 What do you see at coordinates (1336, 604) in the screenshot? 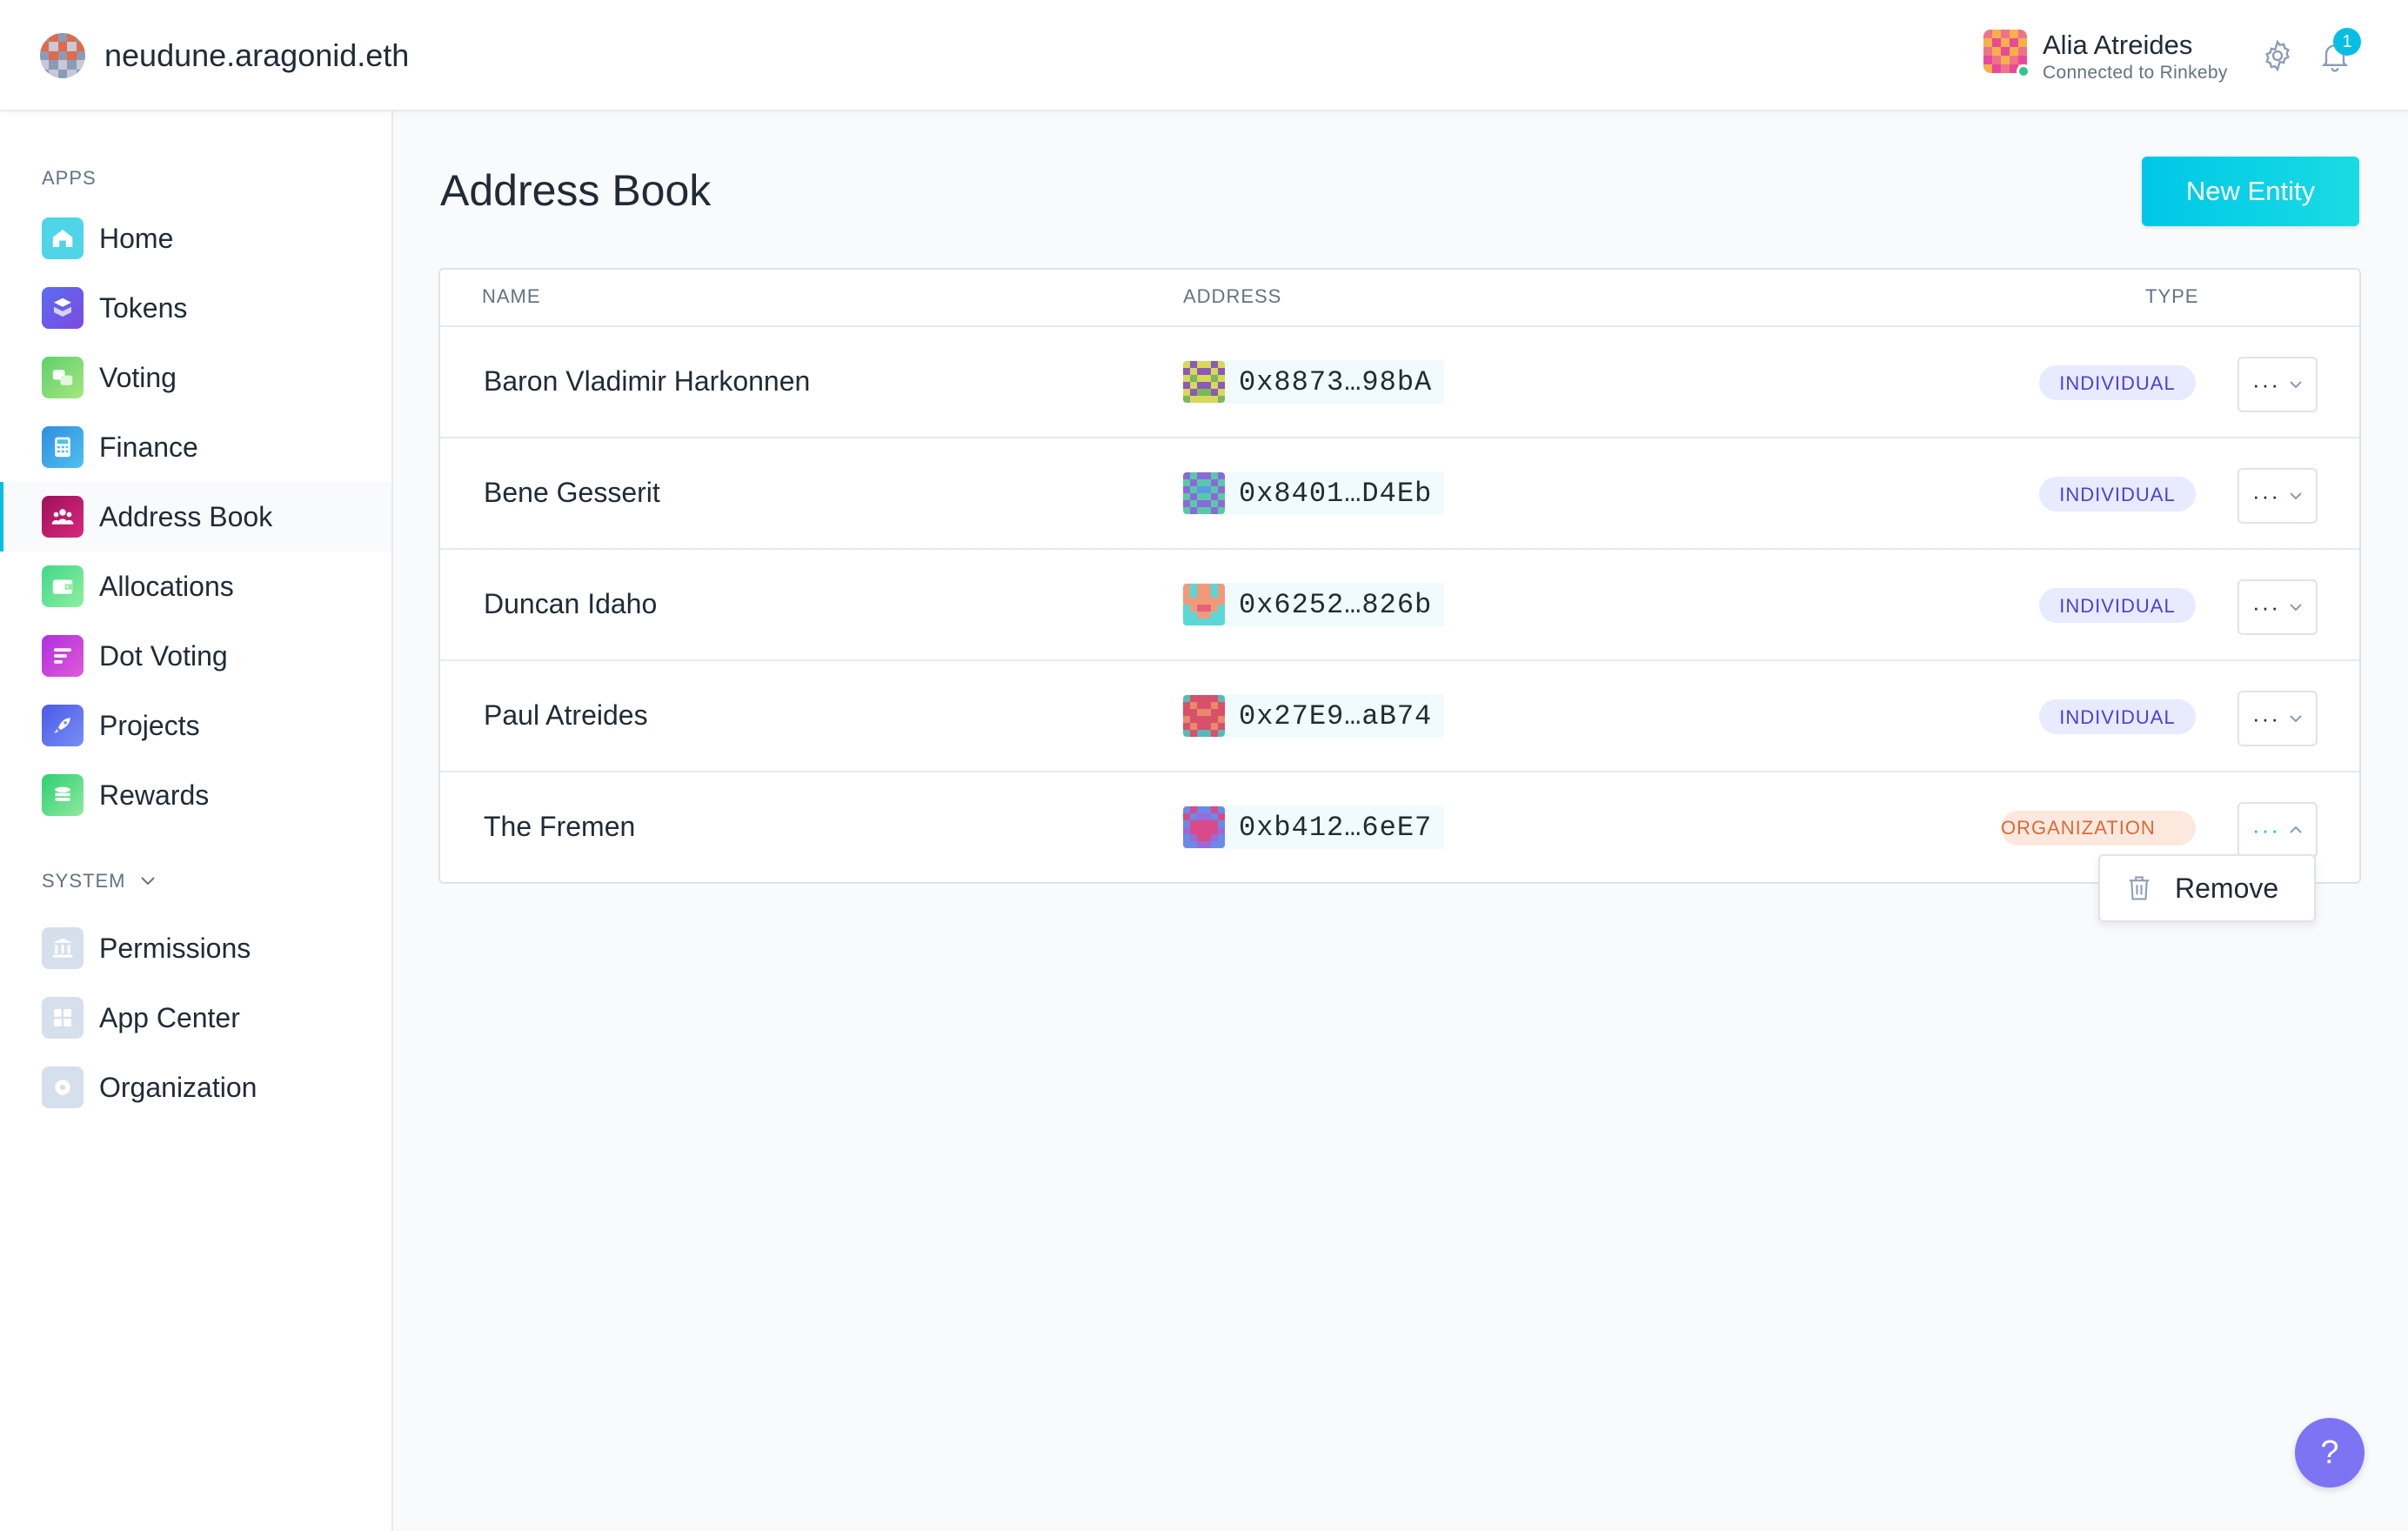
I see `address-text: 0x6252…826b` at bounding box center [1336, 604].